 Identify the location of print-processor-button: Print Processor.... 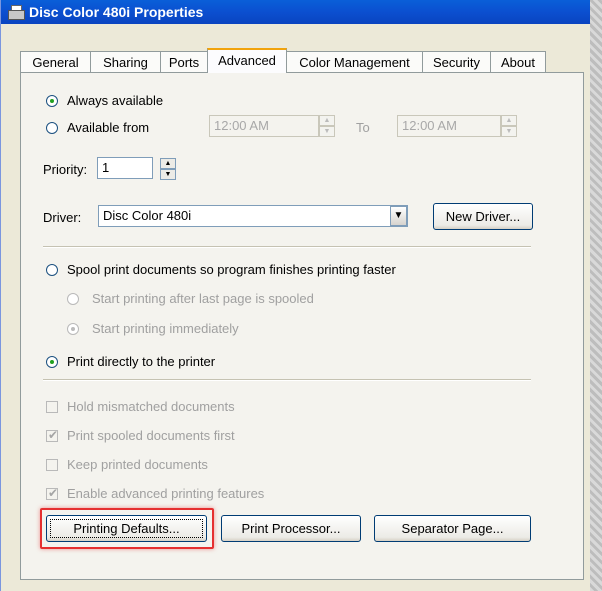
(291, 528).